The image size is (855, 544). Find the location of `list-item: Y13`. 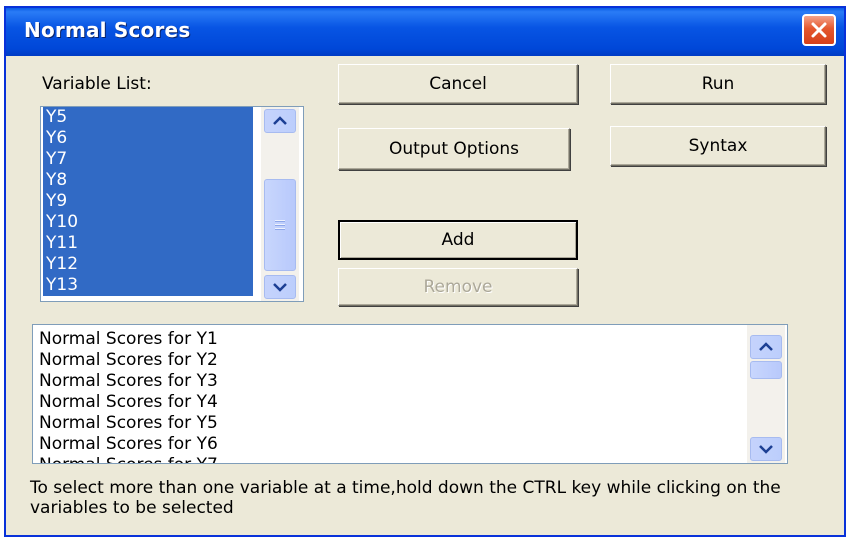

list-item: Y13 is located at coordinates (148, 285).